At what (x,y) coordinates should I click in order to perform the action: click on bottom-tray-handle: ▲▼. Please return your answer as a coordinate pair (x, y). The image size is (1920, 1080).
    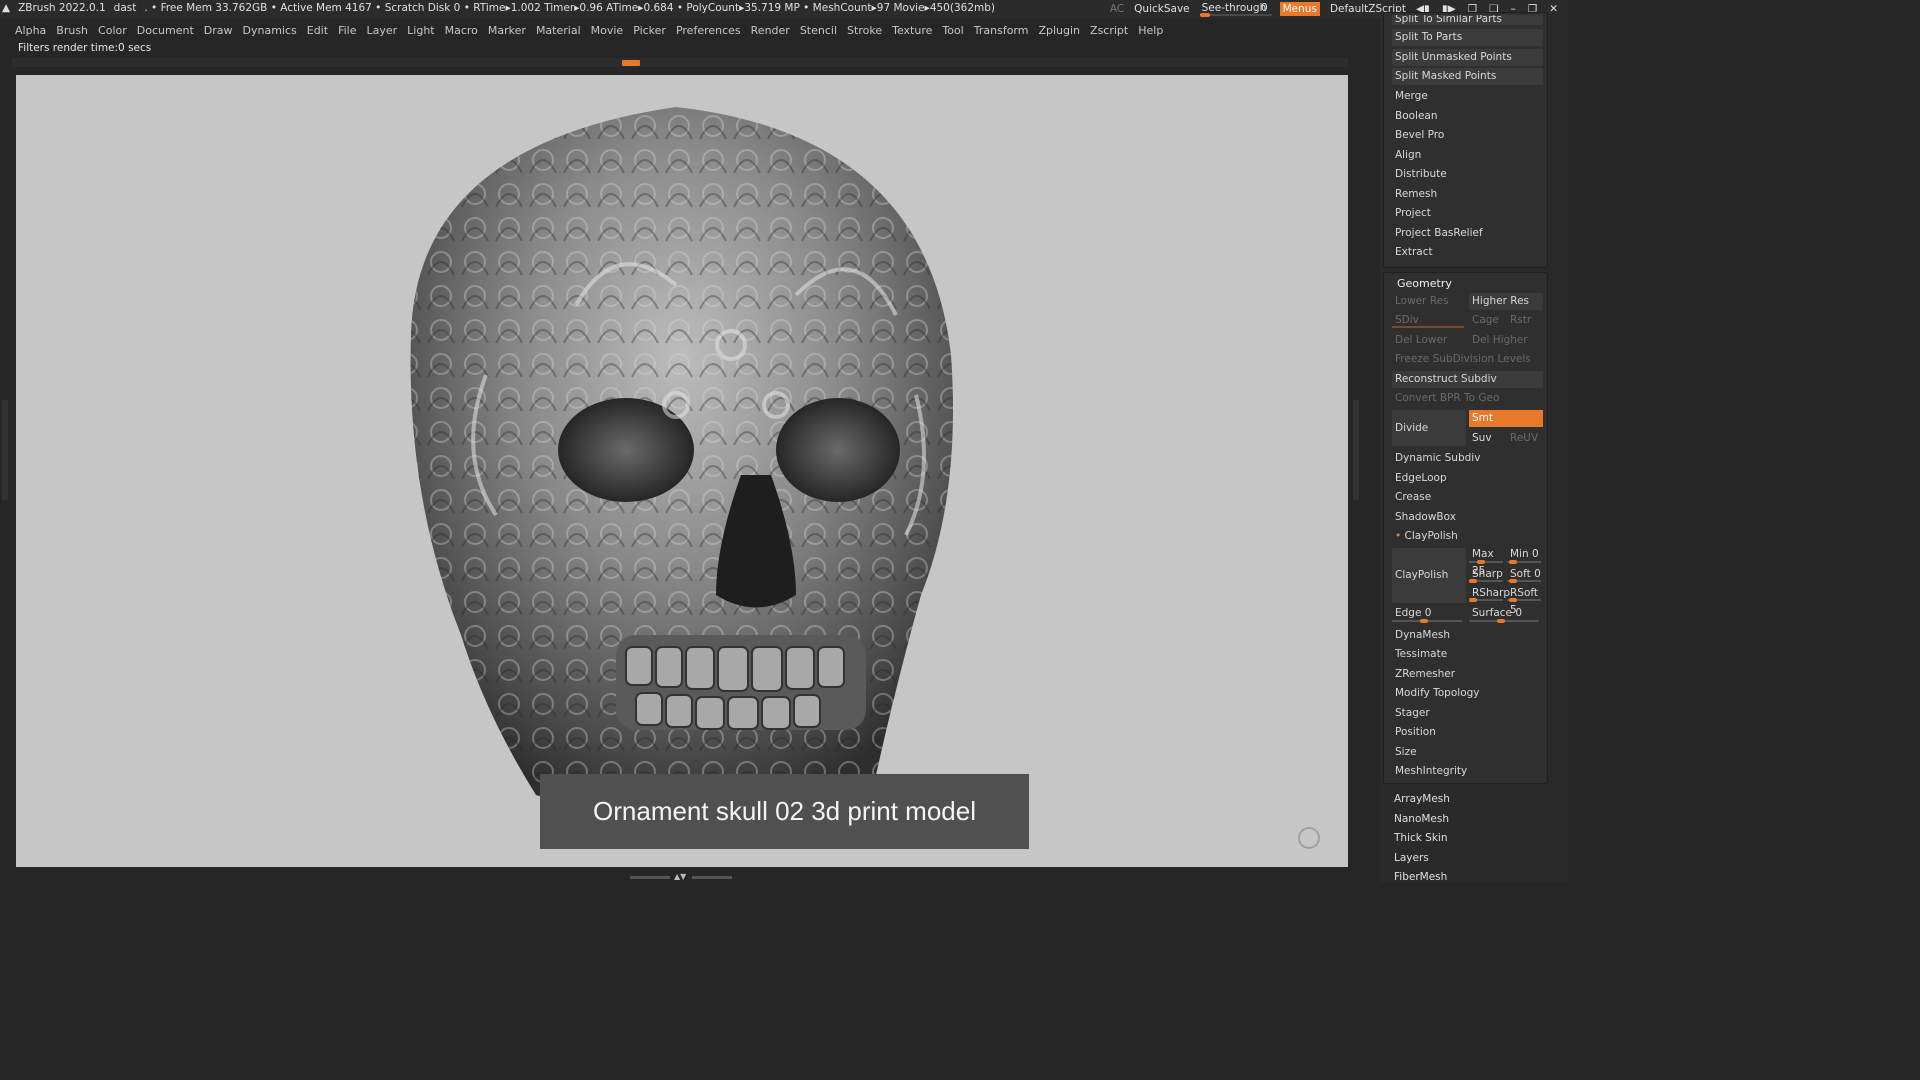
    Looking at the image, I should click on (682, 877).